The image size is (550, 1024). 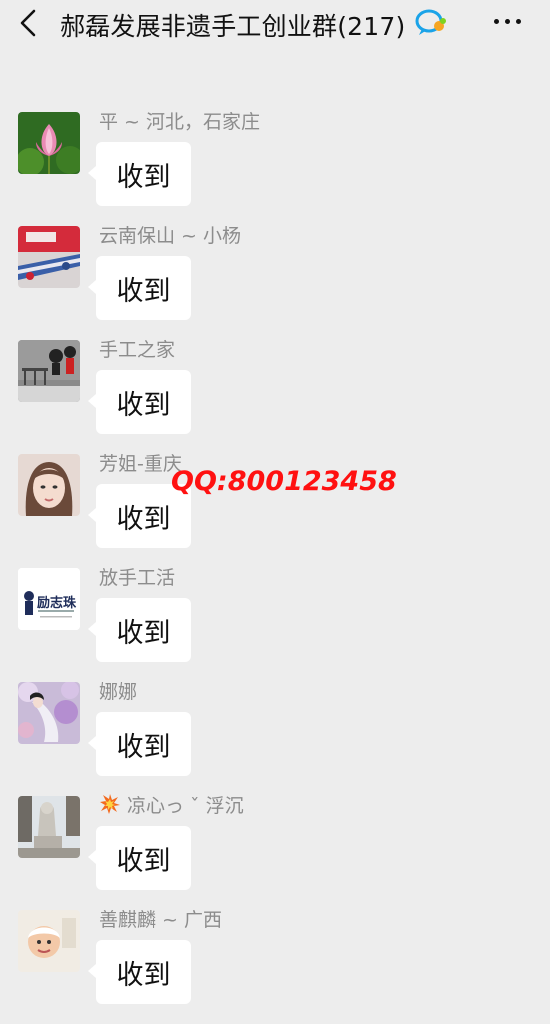 What do you see at coordinates (284, 481) in the screenshot?
I see `watermark-text: QQ:800123458` at bounding box center [284, 481].